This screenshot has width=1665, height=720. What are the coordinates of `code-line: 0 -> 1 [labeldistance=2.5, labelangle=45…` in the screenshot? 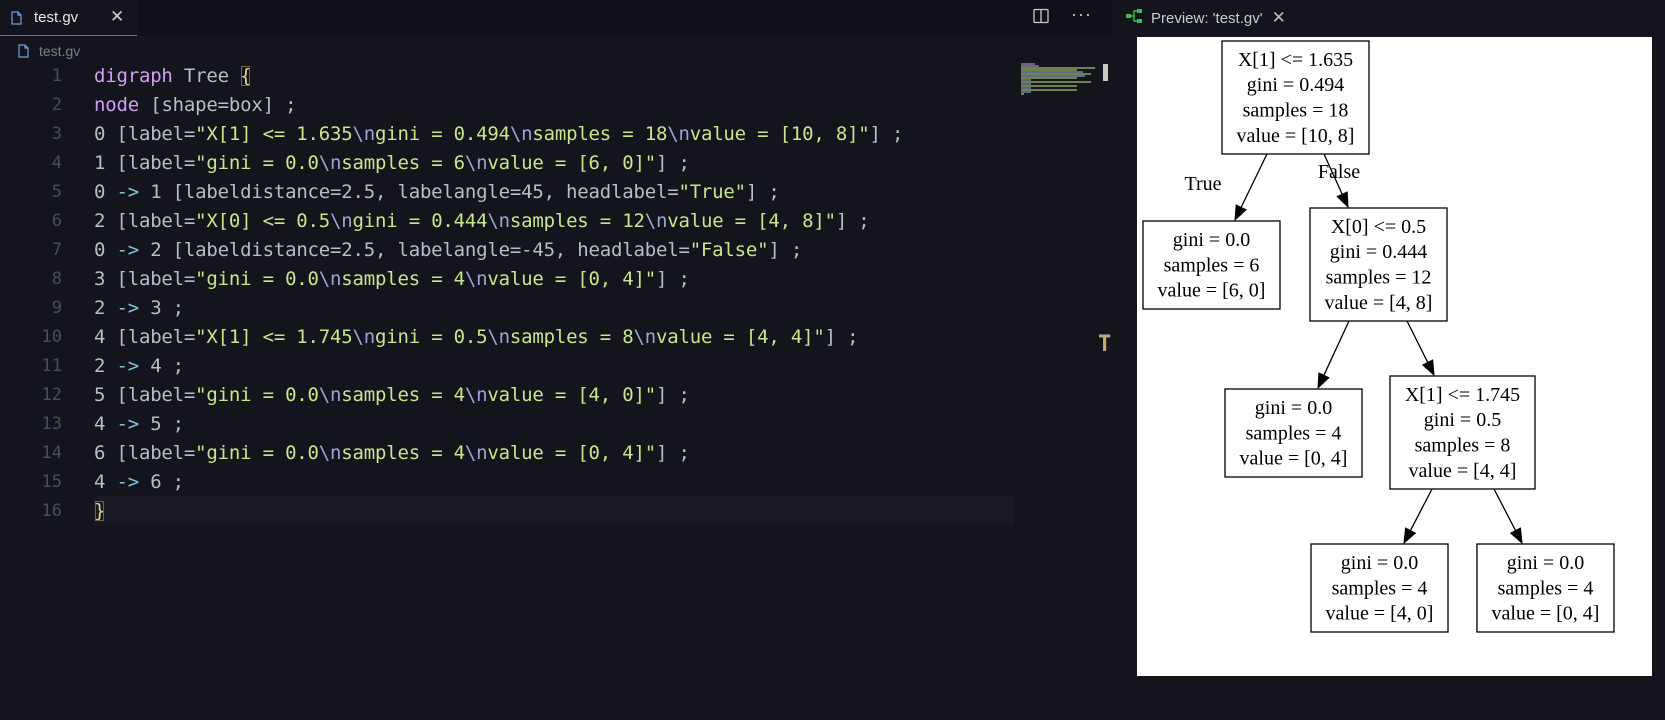 It's located at (437, 192).